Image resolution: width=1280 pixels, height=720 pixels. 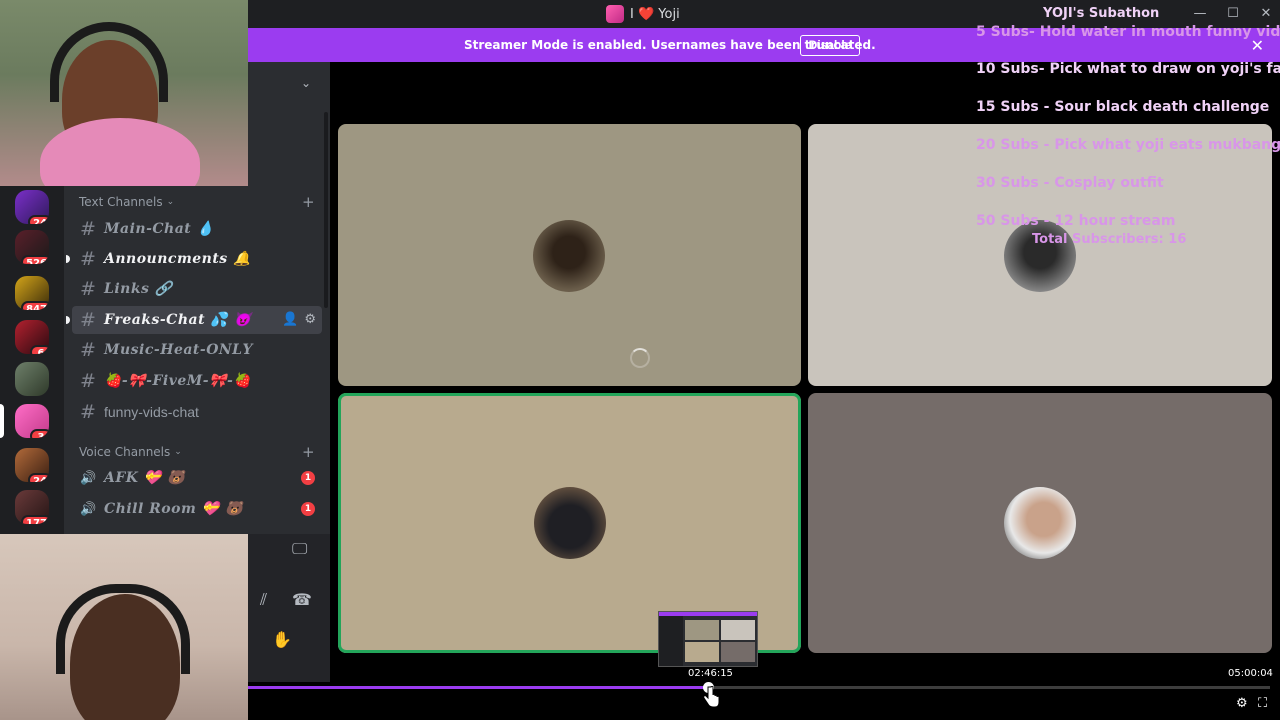 I want to click on sub-goal: 15 Subs - Sour black death challenge, so click(x=1123, y=107).